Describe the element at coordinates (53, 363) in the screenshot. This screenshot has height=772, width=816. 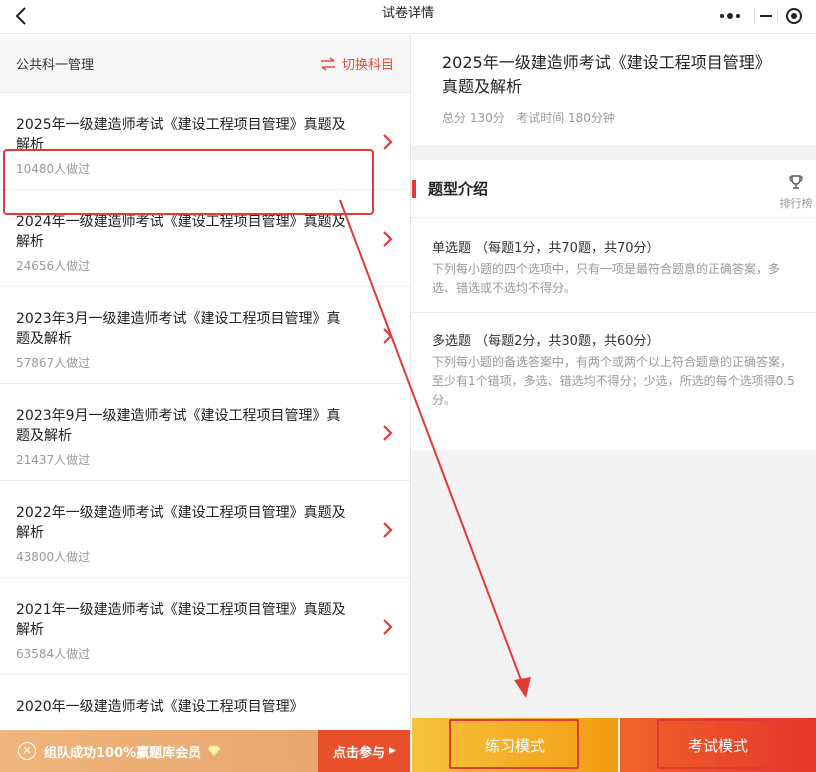
I see `item-count: 57867人做过` at that location.